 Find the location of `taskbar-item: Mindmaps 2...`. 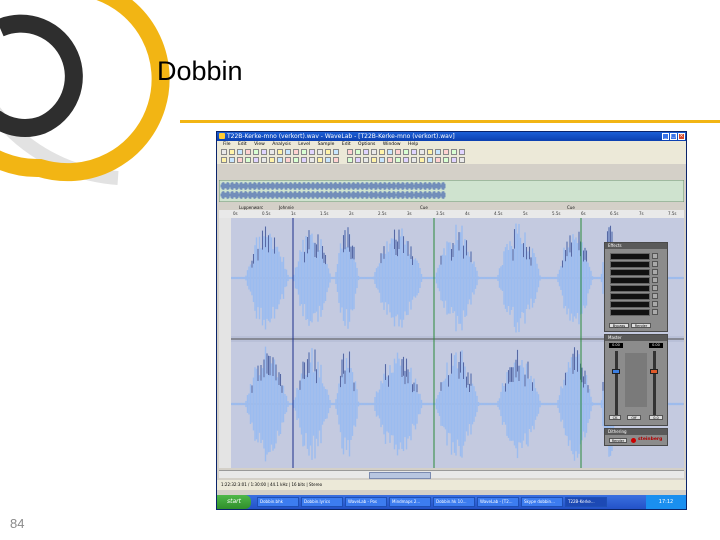

taskbar-item: Mindmaps 2... is located at coordinates (410, 502).